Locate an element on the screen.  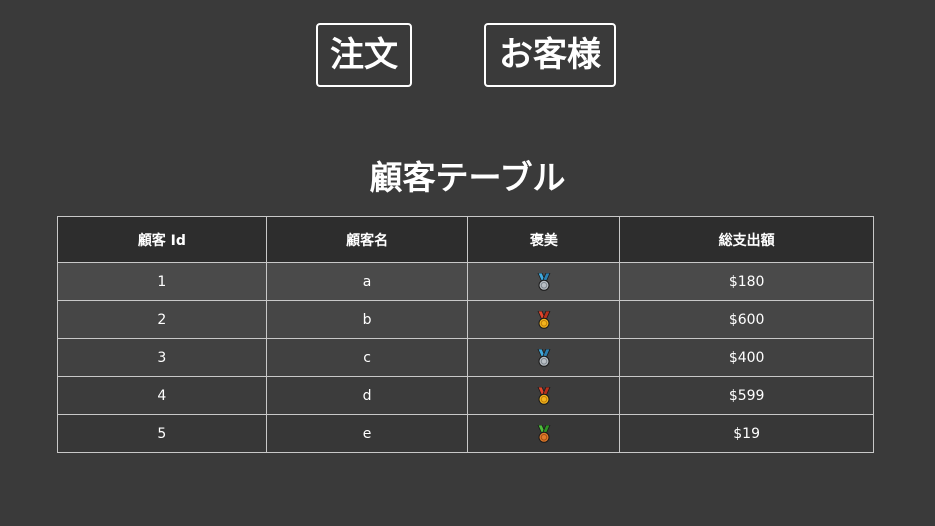
customer-id-cell: 5 is located at coordinates (162, 433).